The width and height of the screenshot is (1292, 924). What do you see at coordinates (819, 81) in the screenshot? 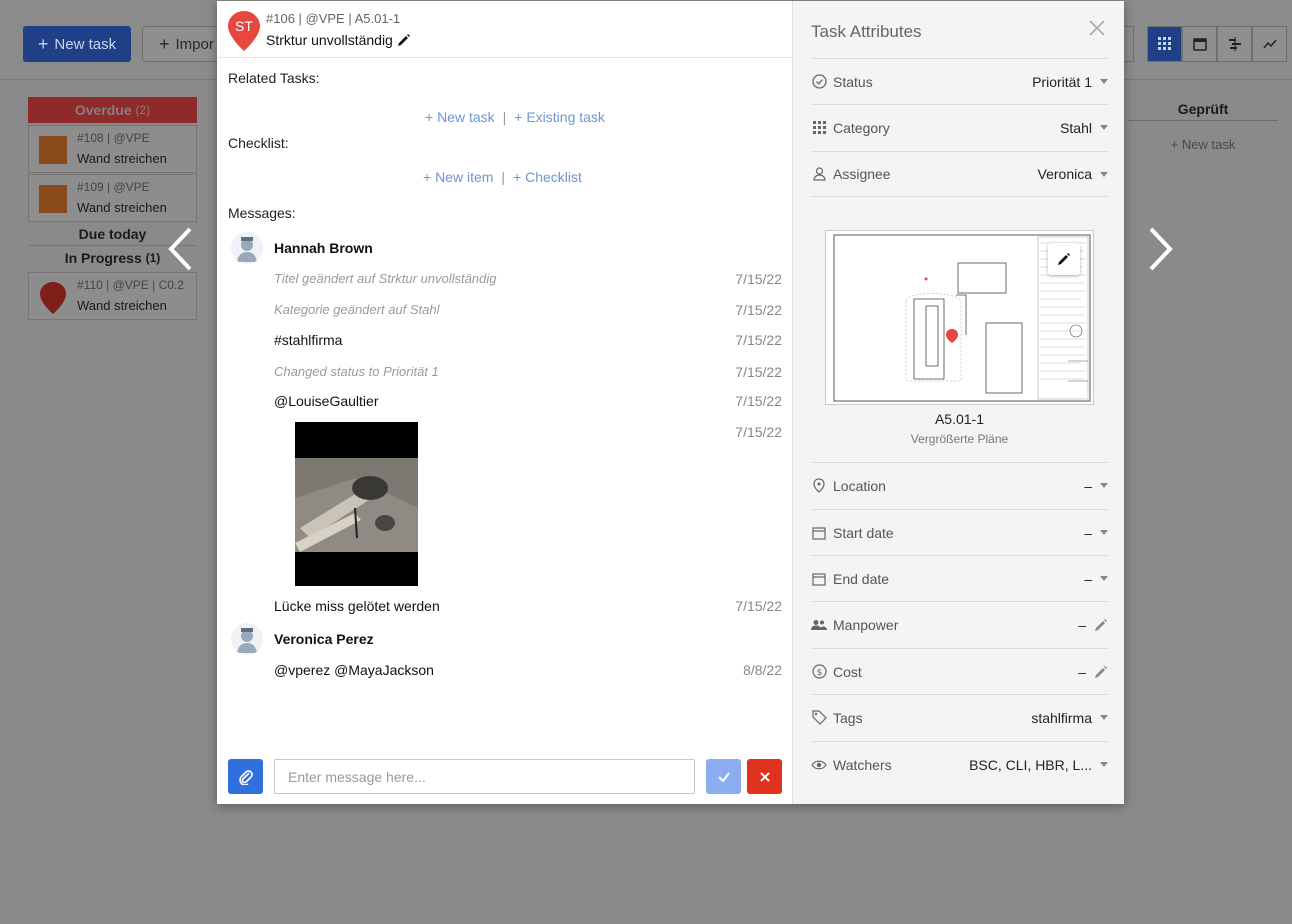
I see `check-circle-icon` at bounding box center [819, 81].